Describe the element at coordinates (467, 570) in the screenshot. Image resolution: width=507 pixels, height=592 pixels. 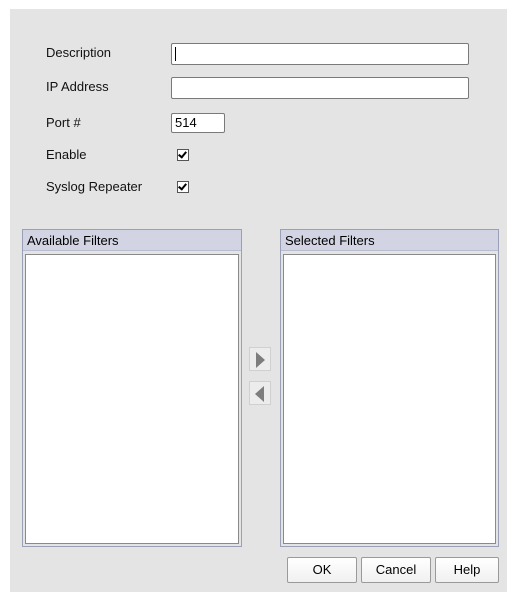
I see `help-button: Help` at that location.